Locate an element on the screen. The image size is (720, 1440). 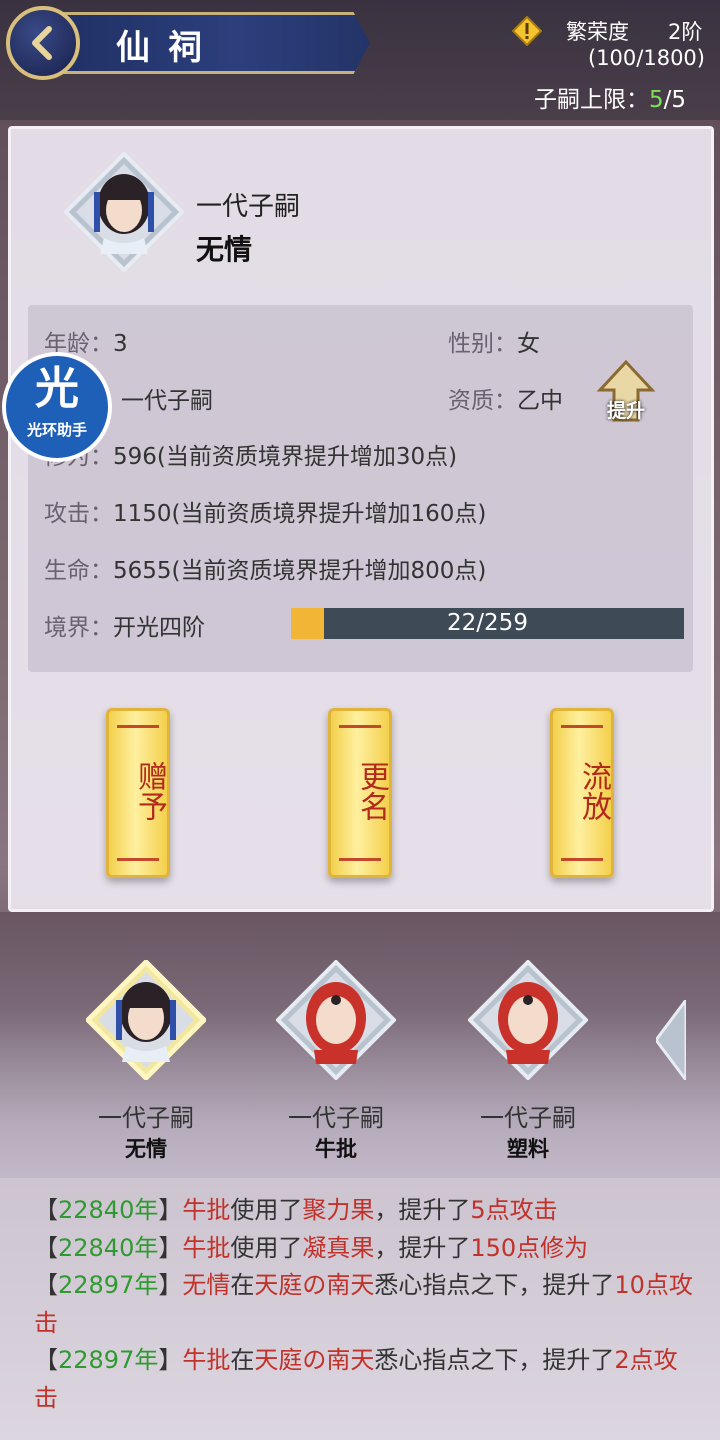
back-button is located at coordinates (43, 43).